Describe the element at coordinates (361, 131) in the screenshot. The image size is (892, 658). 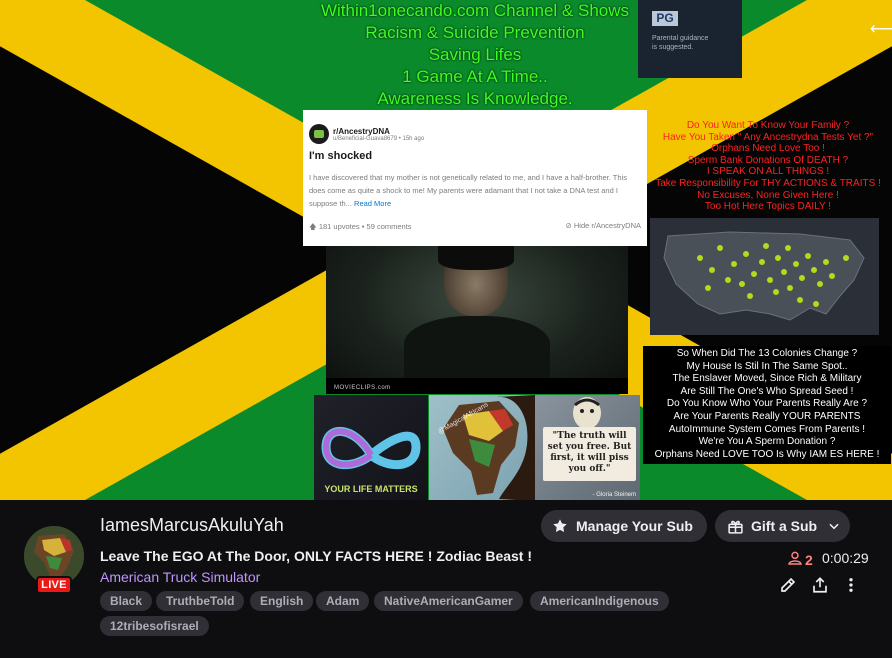
I see `subreddit-name: r/AncestryDNA` at that location.